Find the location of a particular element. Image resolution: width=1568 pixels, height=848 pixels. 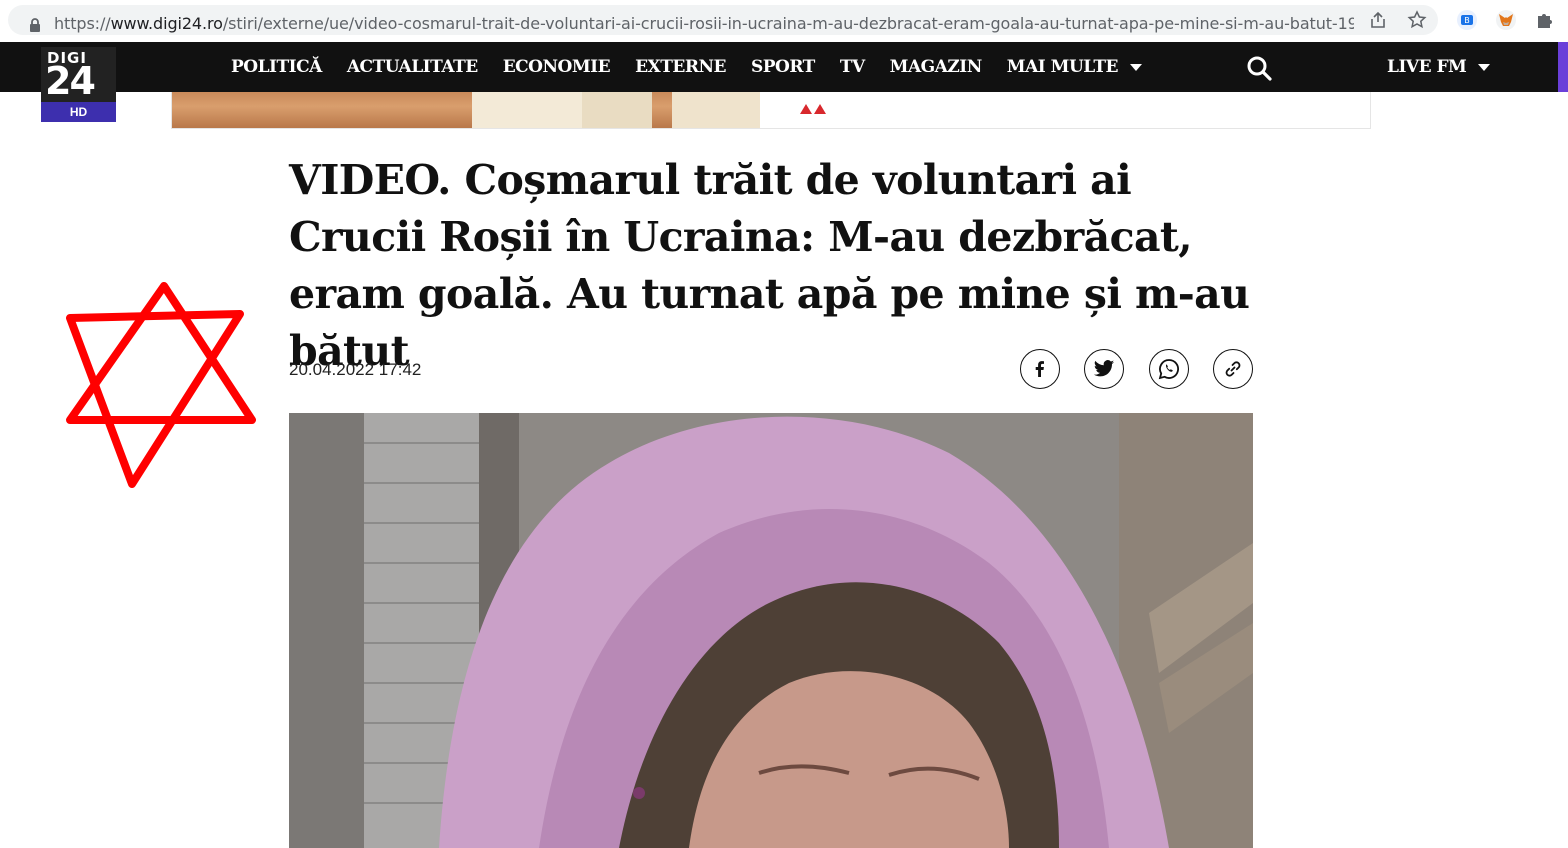

accent-edge is located at coordinates (1563, 67).